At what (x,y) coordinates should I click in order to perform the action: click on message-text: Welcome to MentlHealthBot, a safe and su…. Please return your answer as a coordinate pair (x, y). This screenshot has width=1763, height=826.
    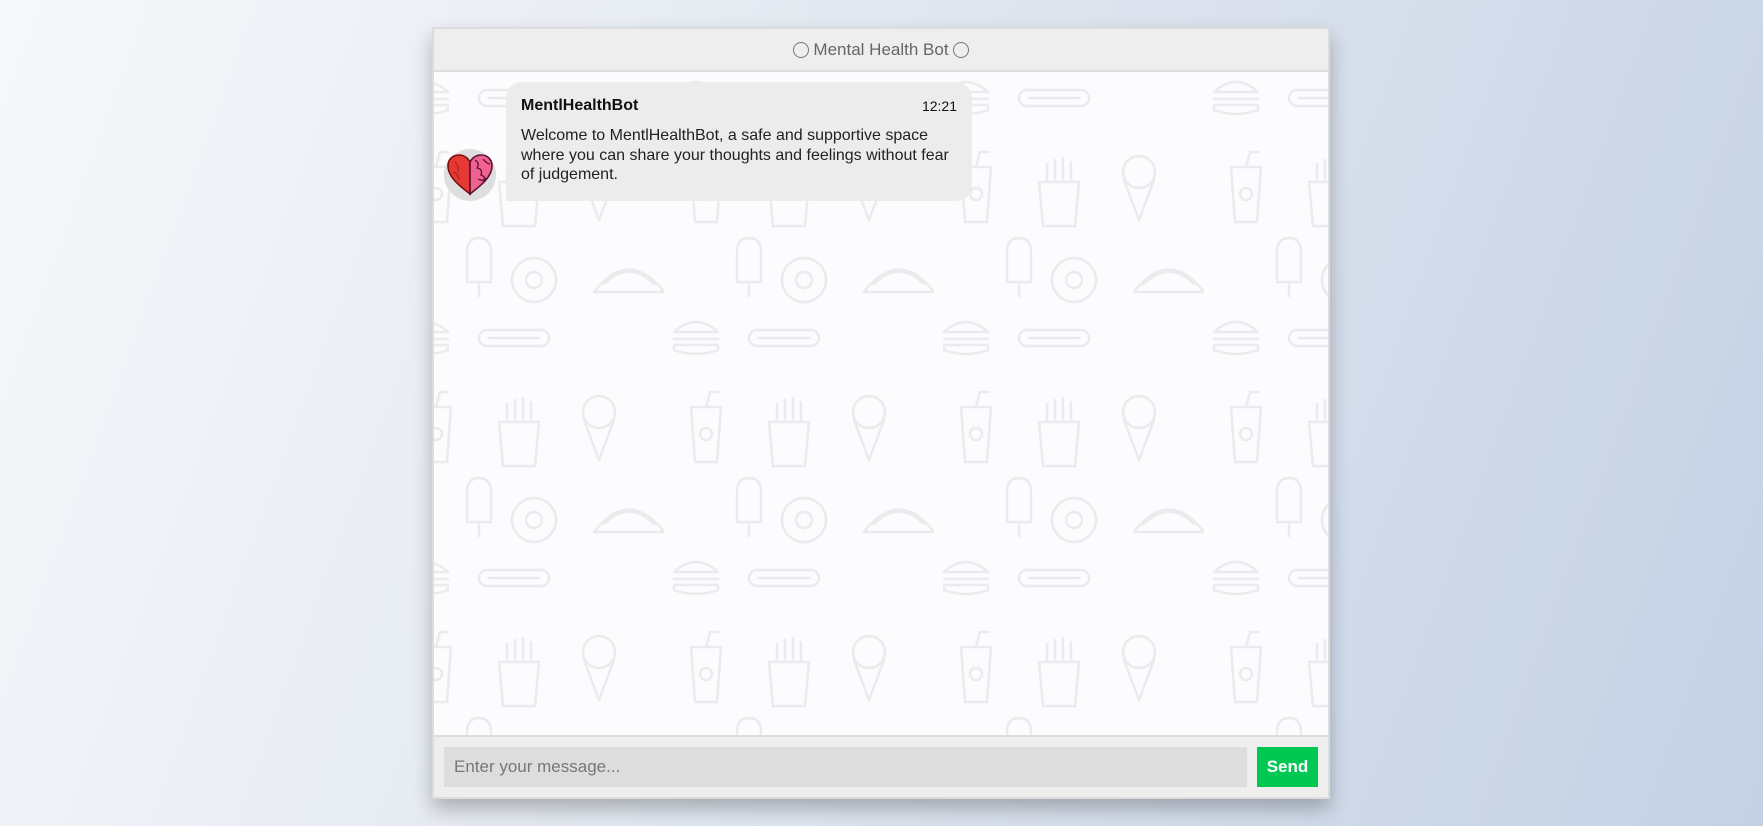
    Looking at the image, I should click on (735, 155).